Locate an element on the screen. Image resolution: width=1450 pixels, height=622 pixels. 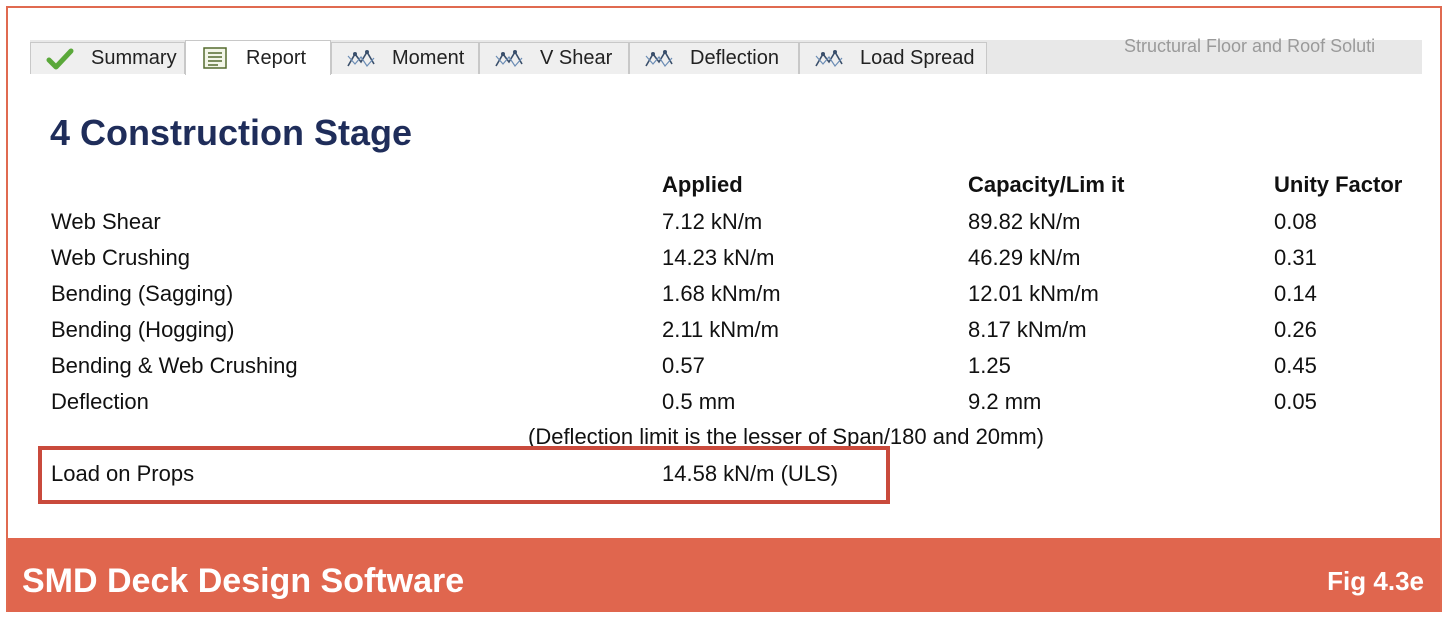
tab-v-shear: V Shear is located at coordinates (554, 58).